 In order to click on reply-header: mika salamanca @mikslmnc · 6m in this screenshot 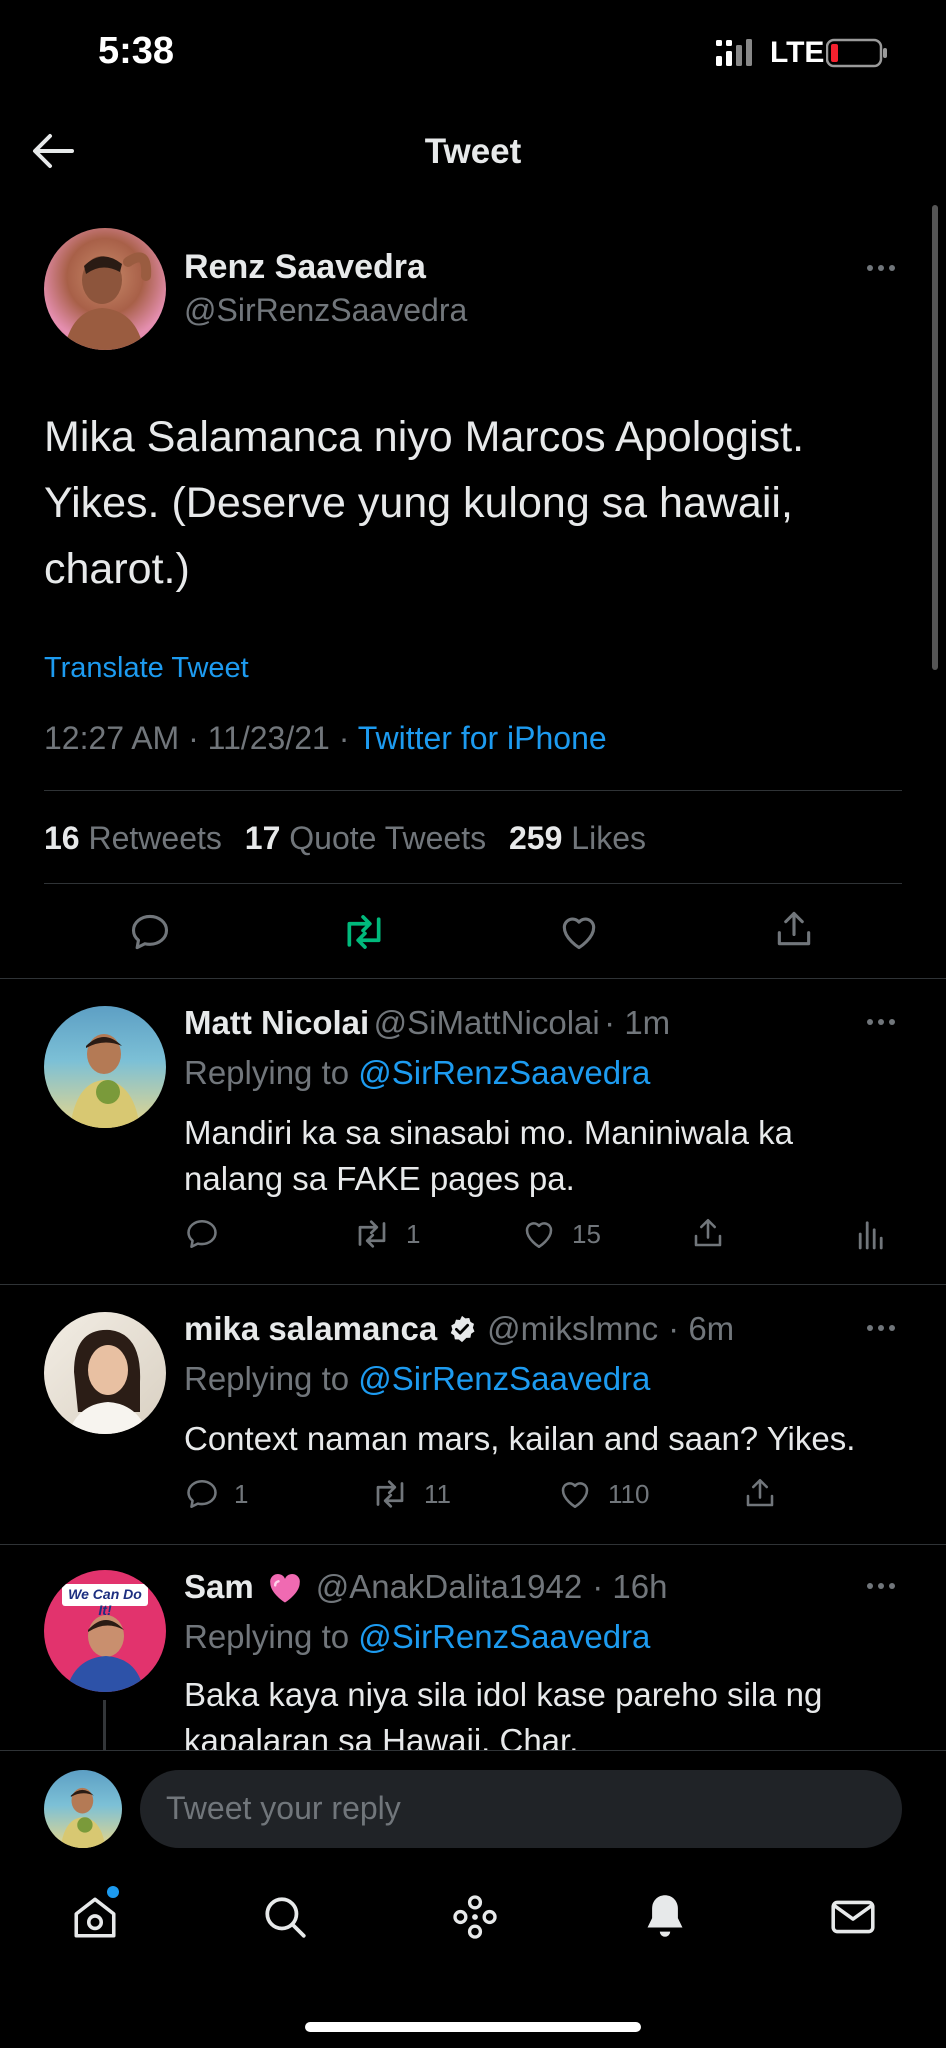, I will do `click(459, 1329)`.